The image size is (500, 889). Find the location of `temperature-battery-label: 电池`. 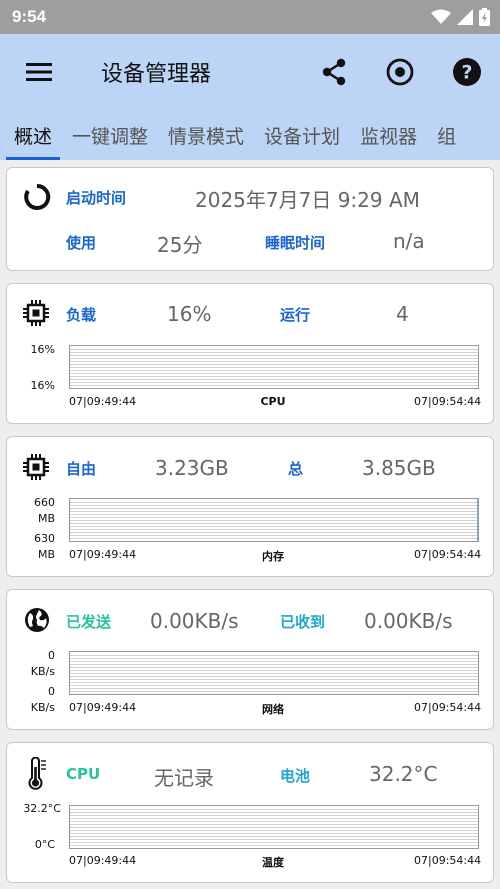

temperature-battery-label: 电池 is located at coordinates (295, 776).